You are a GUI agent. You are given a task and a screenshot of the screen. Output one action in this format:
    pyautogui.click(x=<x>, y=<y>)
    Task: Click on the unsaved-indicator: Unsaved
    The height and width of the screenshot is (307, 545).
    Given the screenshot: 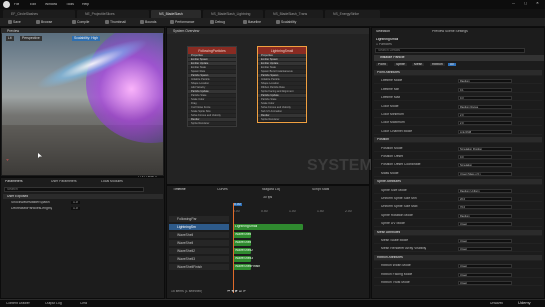 What is the action you would take?
    pyautogui.click(x=496, y=303)
    